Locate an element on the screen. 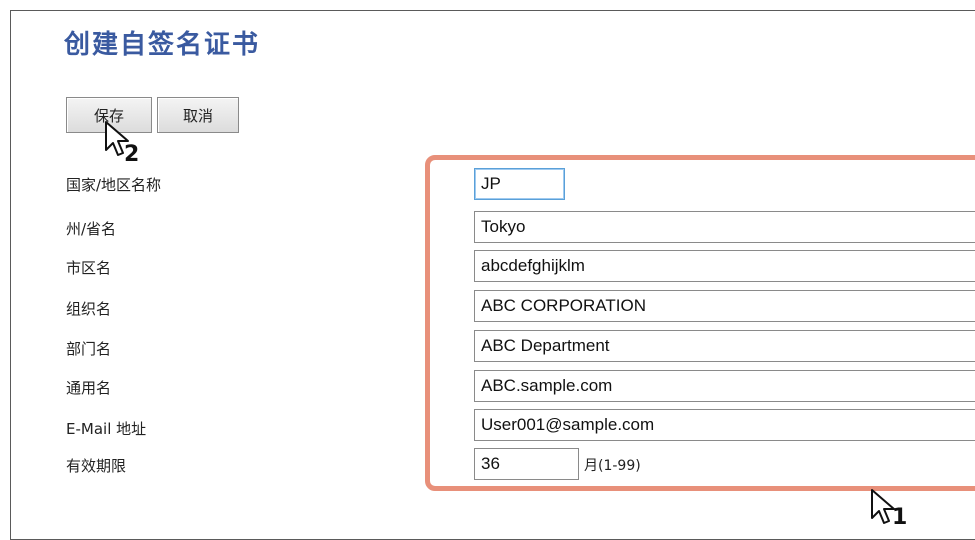 The image size is (975, 540). step-2-number: 2 is located at coordinates (132, 154).